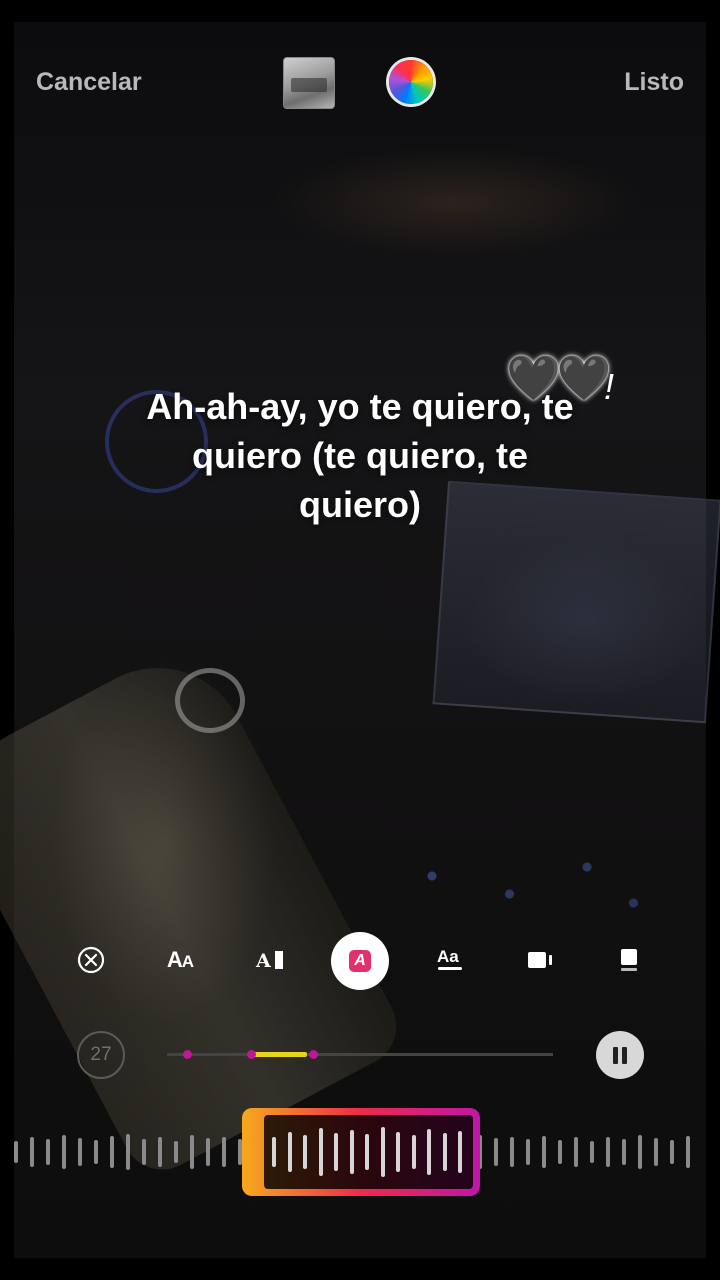  I want to click on album-cover-button, so click(309, 83).